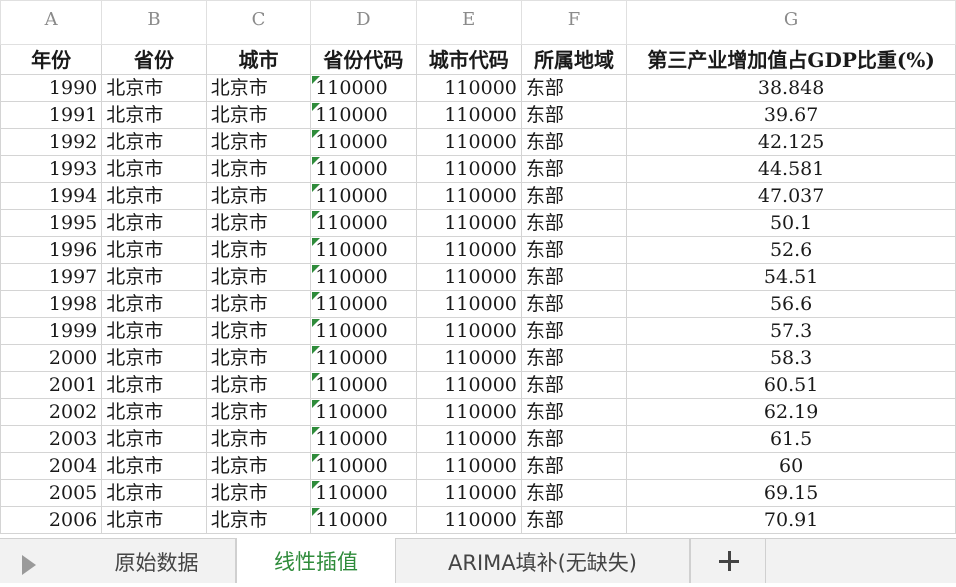  Describe the element at coordinates (154, 22) in the screenshot. I see `column-header-b: B` at that location.